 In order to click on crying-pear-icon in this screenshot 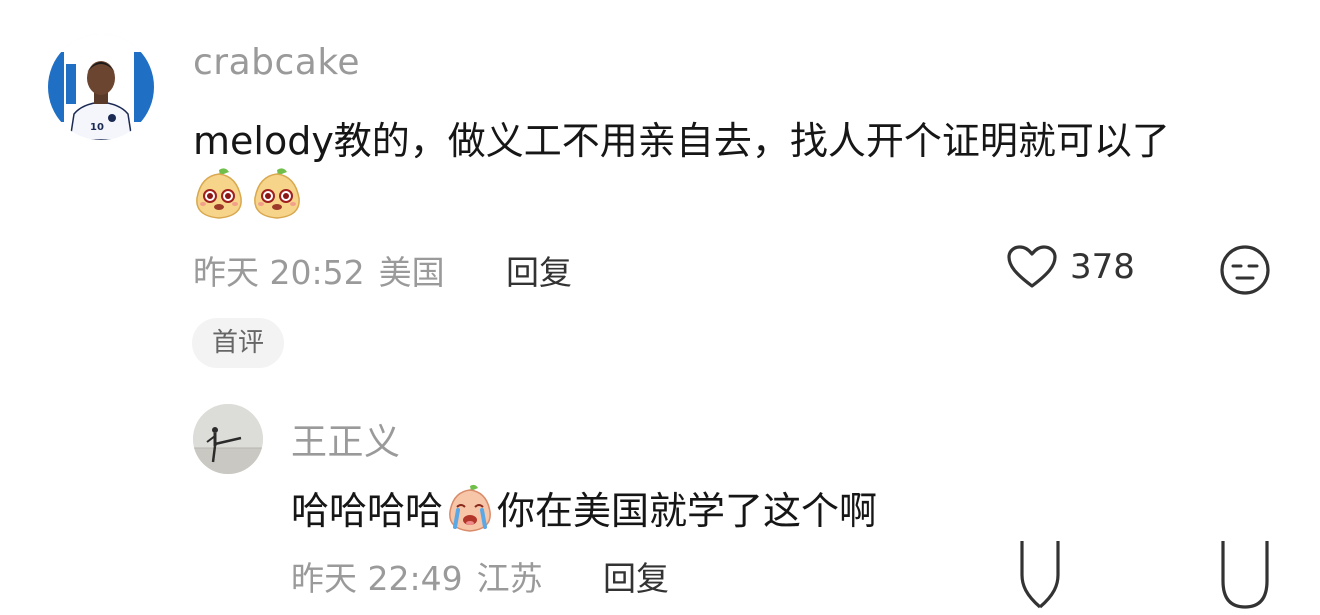, I will do `click(470, 508)`.